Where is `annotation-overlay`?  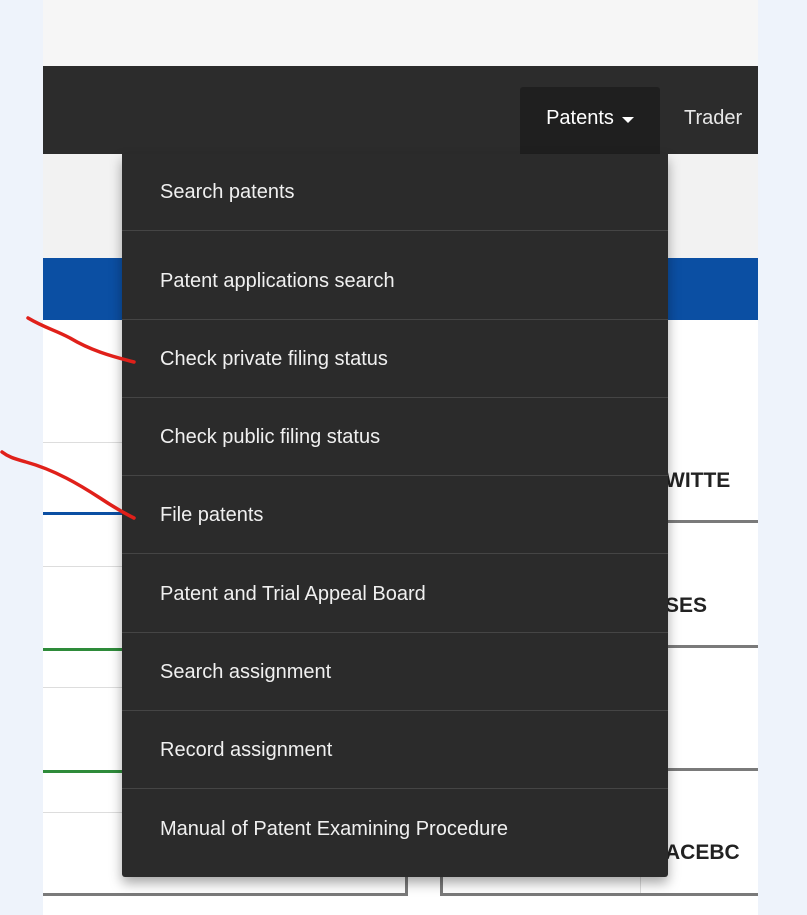
annotation-overlay is located at coordinates (68, 418).